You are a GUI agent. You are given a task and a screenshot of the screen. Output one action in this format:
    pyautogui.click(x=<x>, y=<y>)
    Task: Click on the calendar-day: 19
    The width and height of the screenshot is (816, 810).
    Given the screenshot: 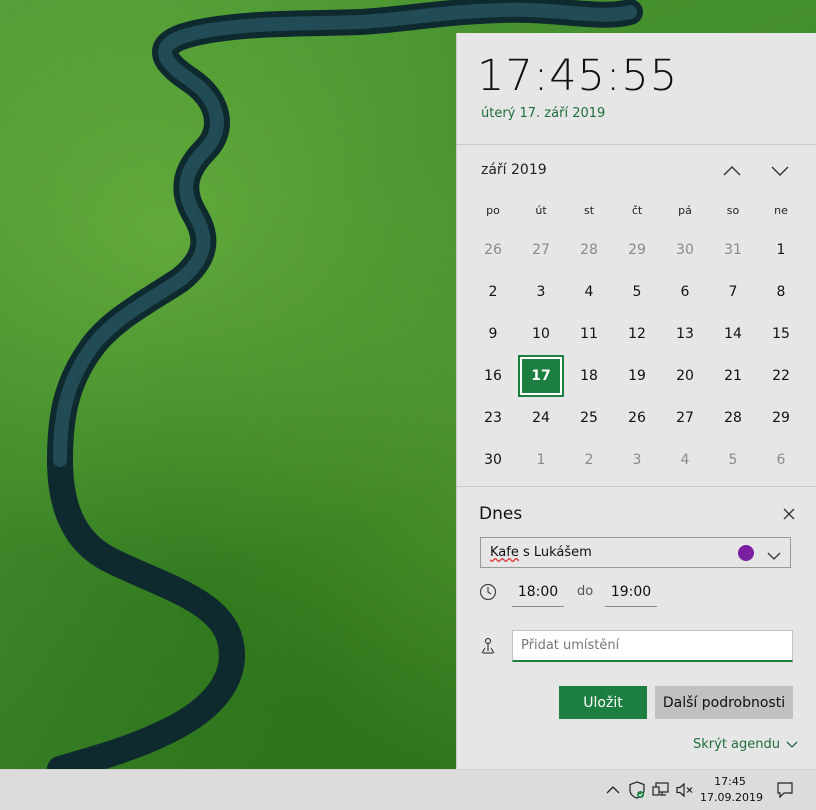 What is the action you would take?
    pyautogui.click(x=637, y=376)
    